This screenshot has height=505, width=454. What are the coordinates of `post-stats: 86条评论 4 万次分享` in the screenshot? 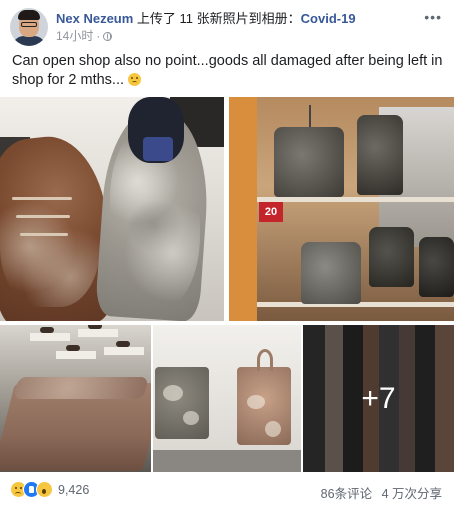 It's located at (381, 492).